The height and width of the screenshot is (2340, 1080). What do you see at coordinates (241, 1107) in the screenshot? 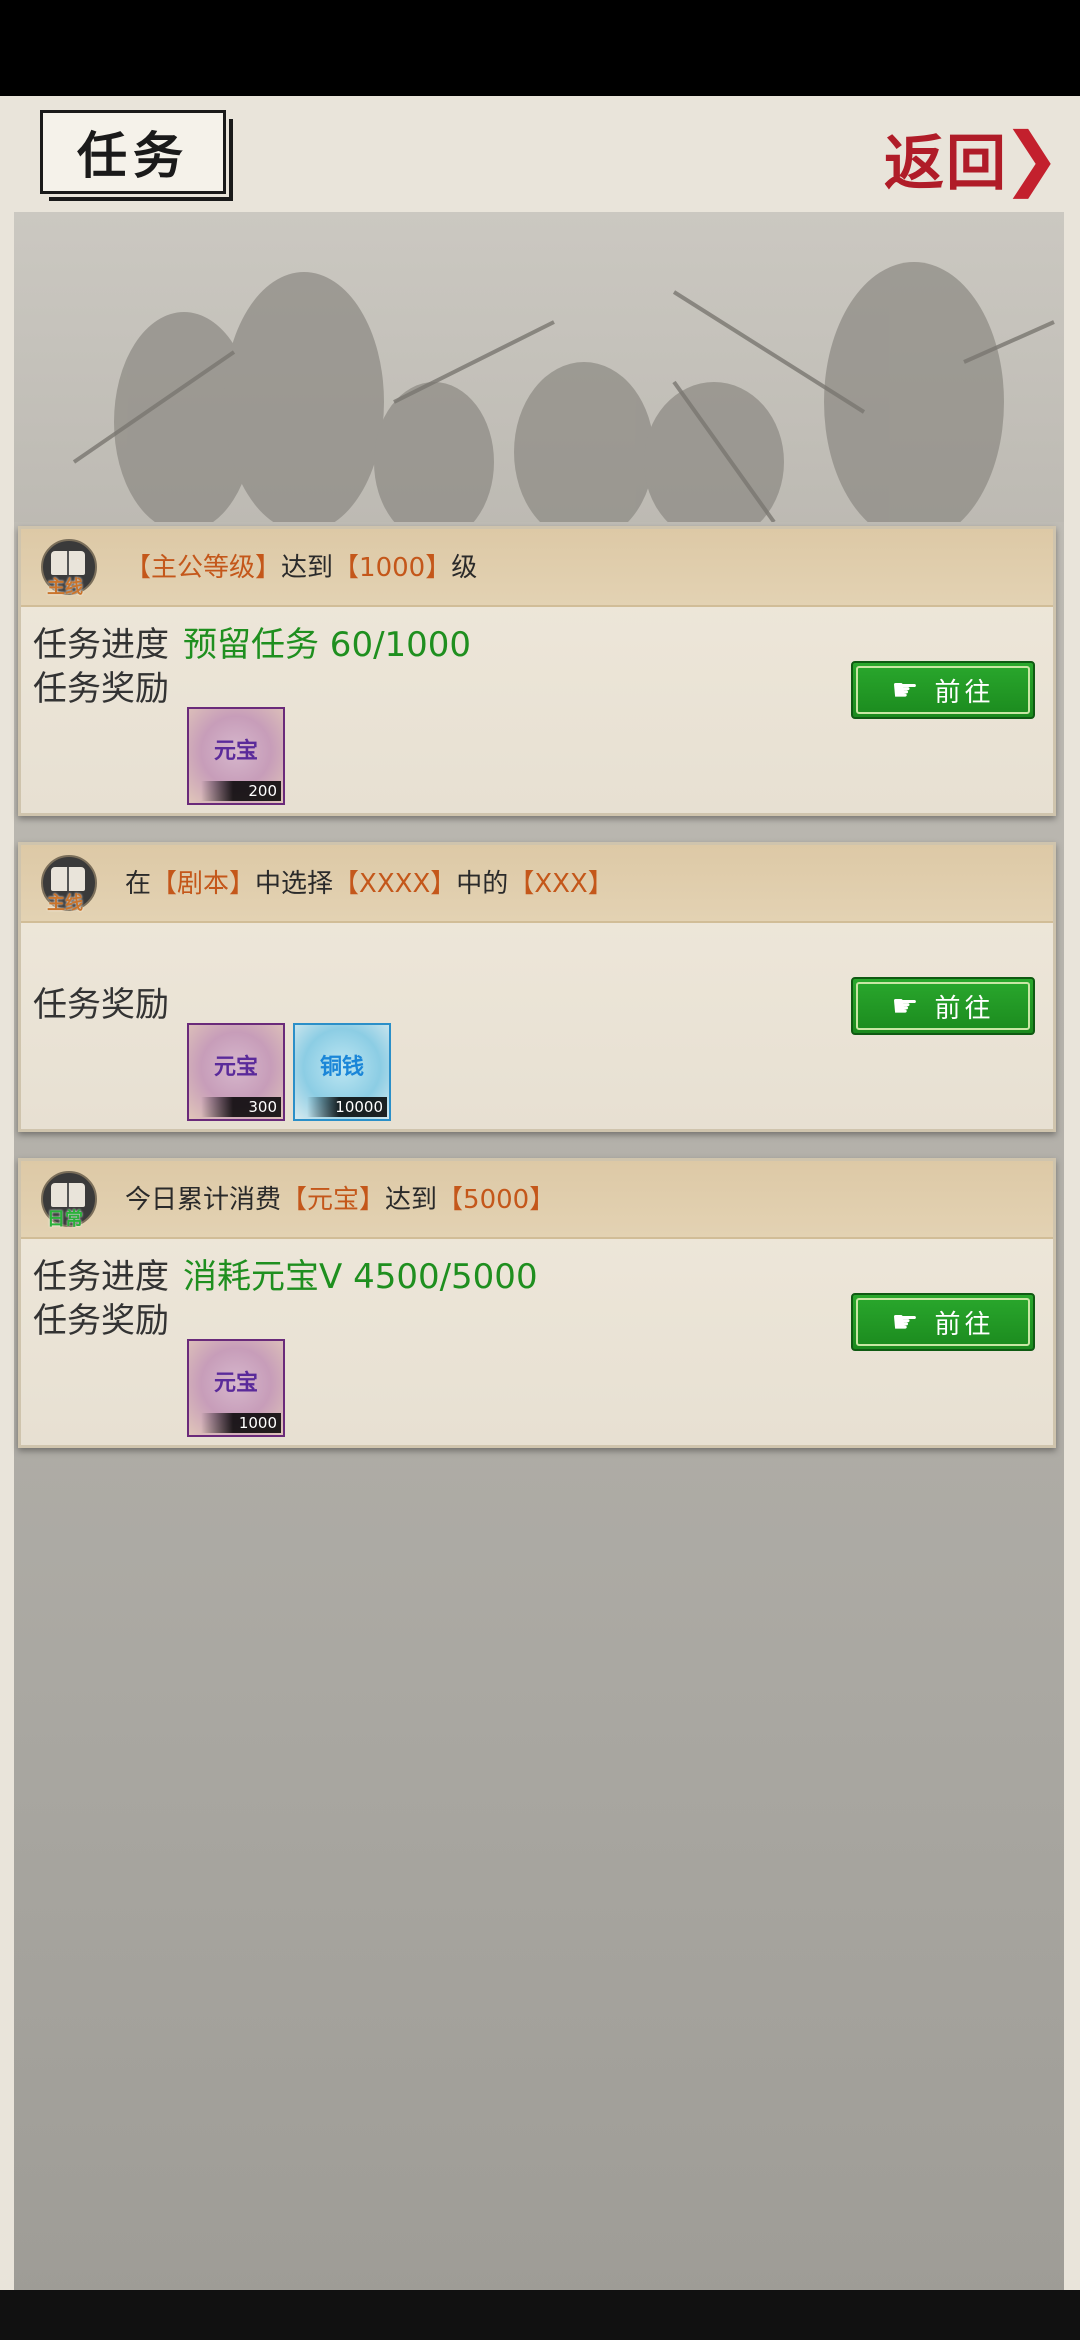
I see `reward-item-count: 300` at bounding box center [241, 1107].